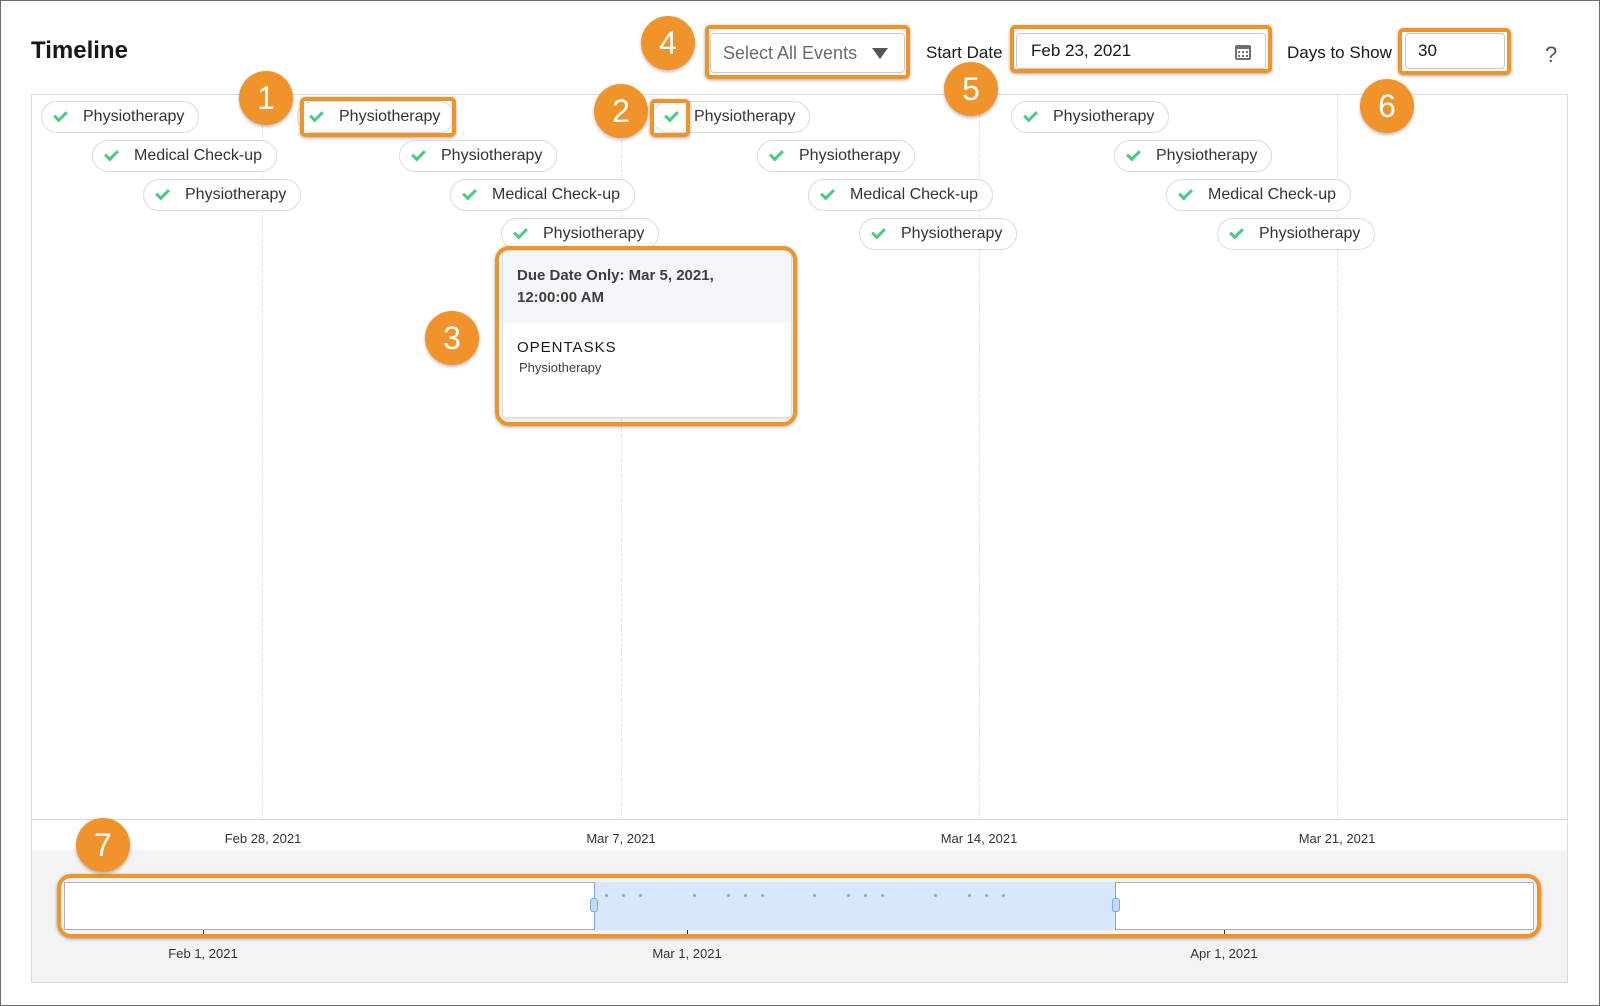  Describe the element at coordinates (647, 287) in the screenshot. I see `popover-title: Due Date Only: Mar 5, 2021, 12:00:00 AM` at that location.